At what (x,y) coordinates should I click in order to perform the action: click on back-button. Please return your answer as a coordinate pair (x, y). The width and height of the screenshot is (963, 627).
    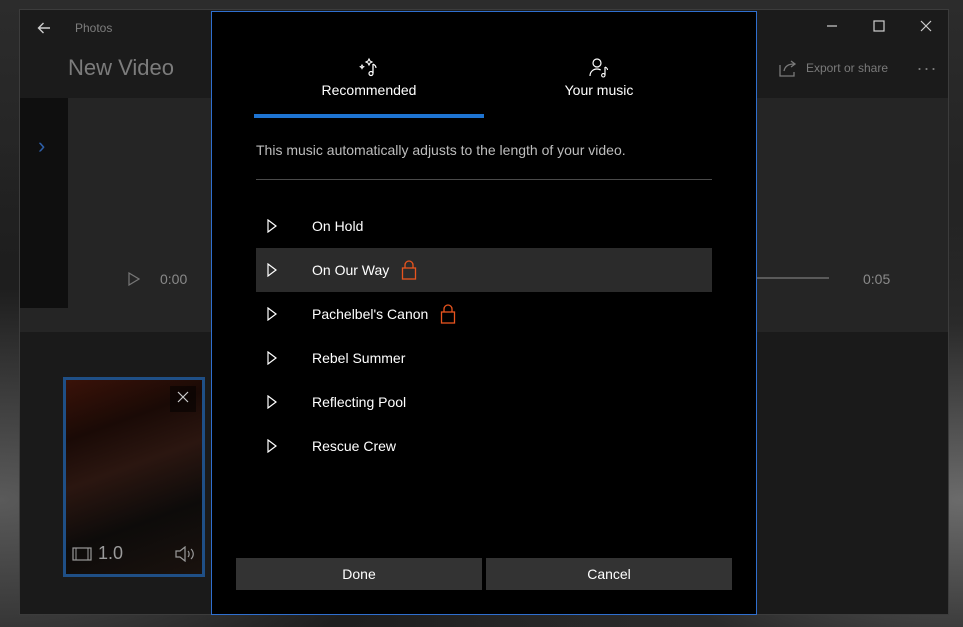
    Looking at the image, I should click on (44, 28).